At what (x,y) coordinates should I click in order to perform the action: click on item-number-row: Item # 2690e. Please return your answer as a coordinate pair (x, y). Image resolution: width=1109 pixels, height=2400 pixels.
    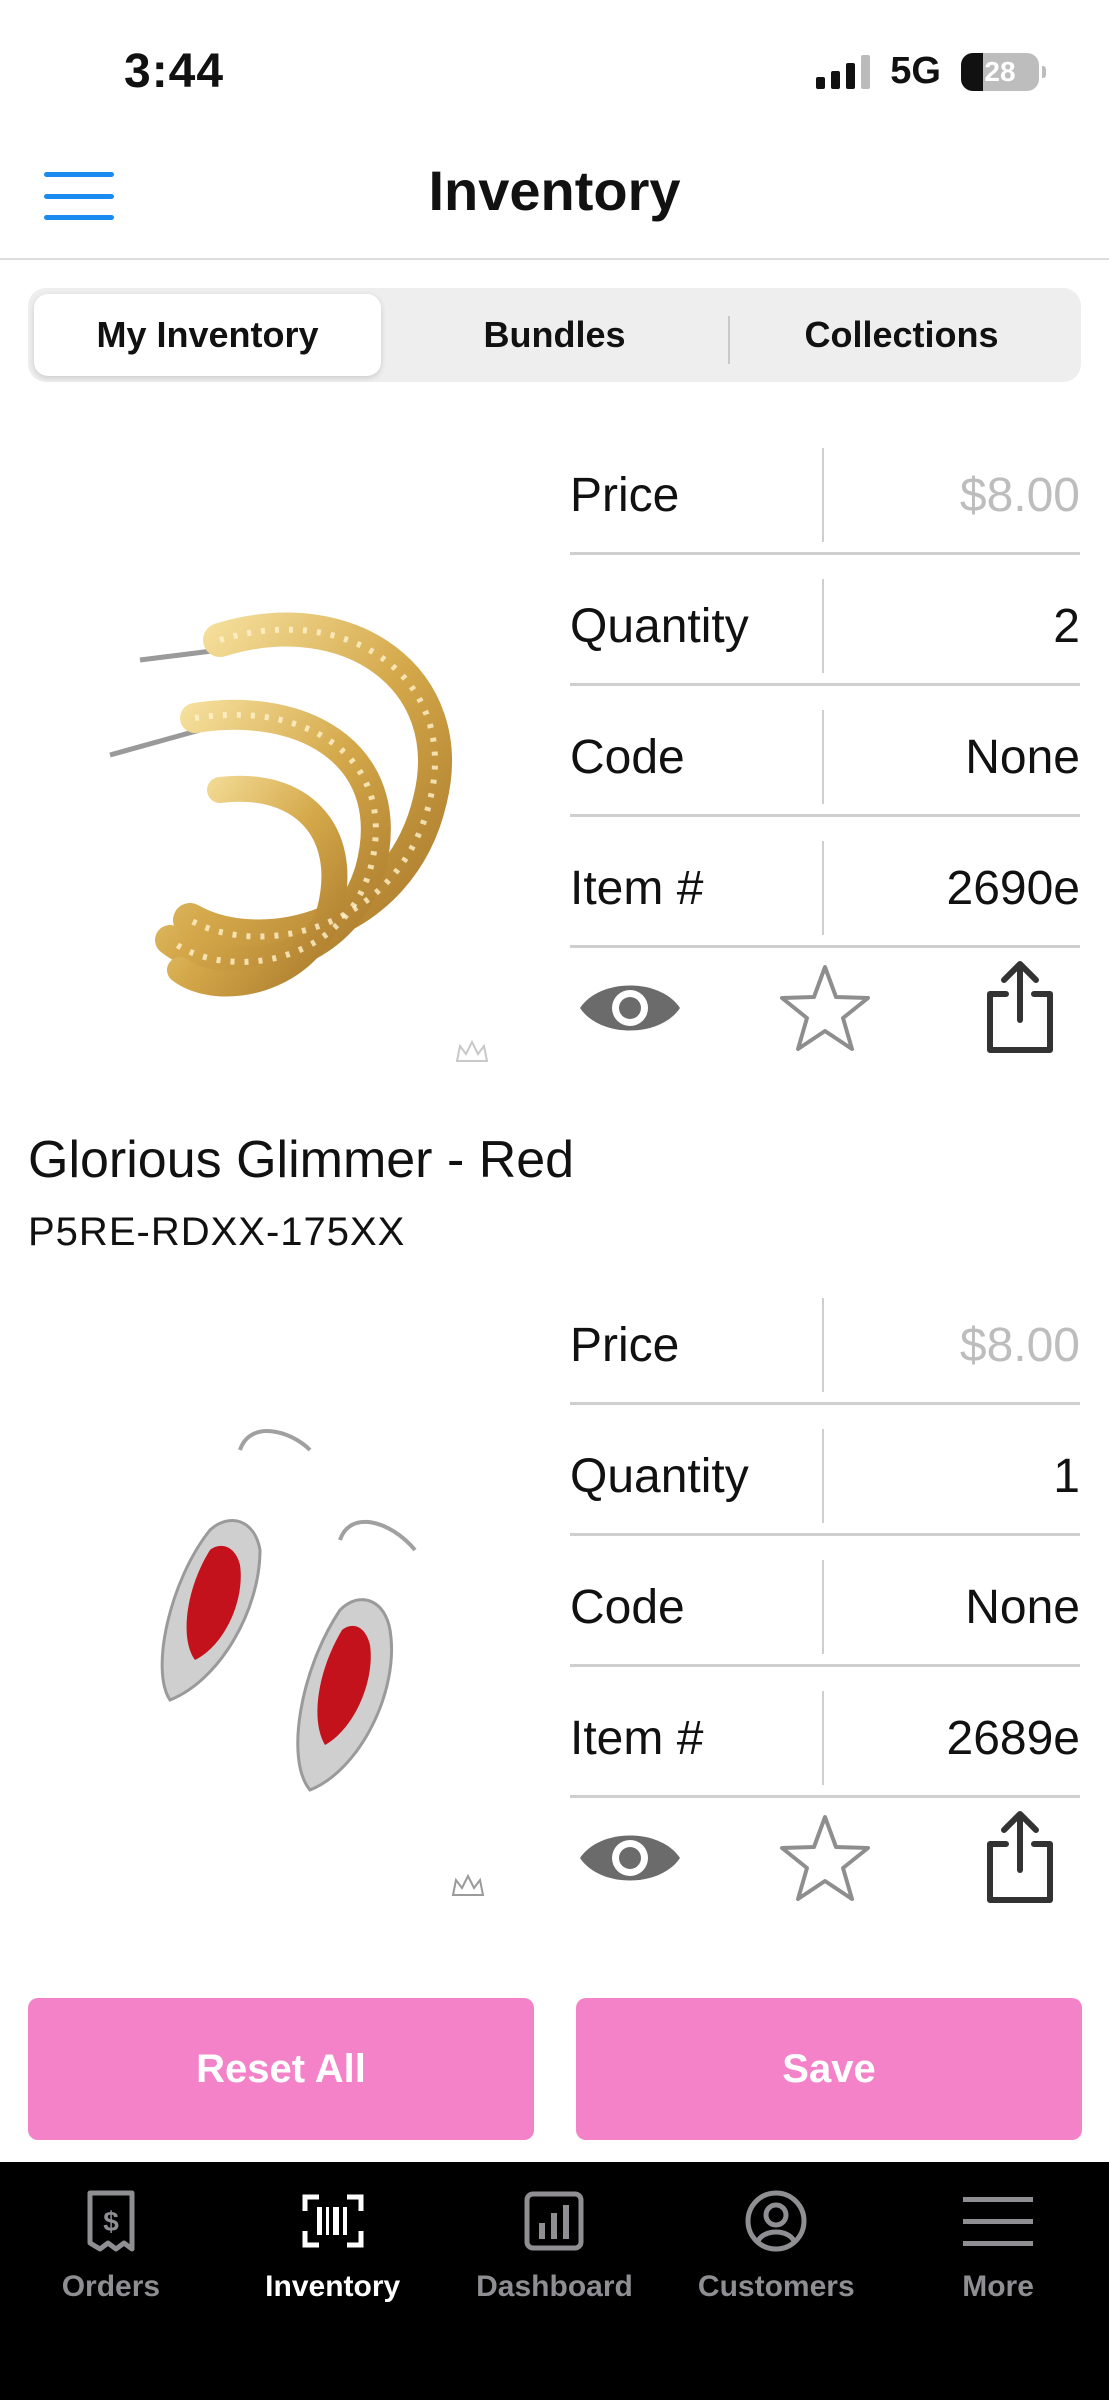
    Looking at the image, I should click on (825, 882).